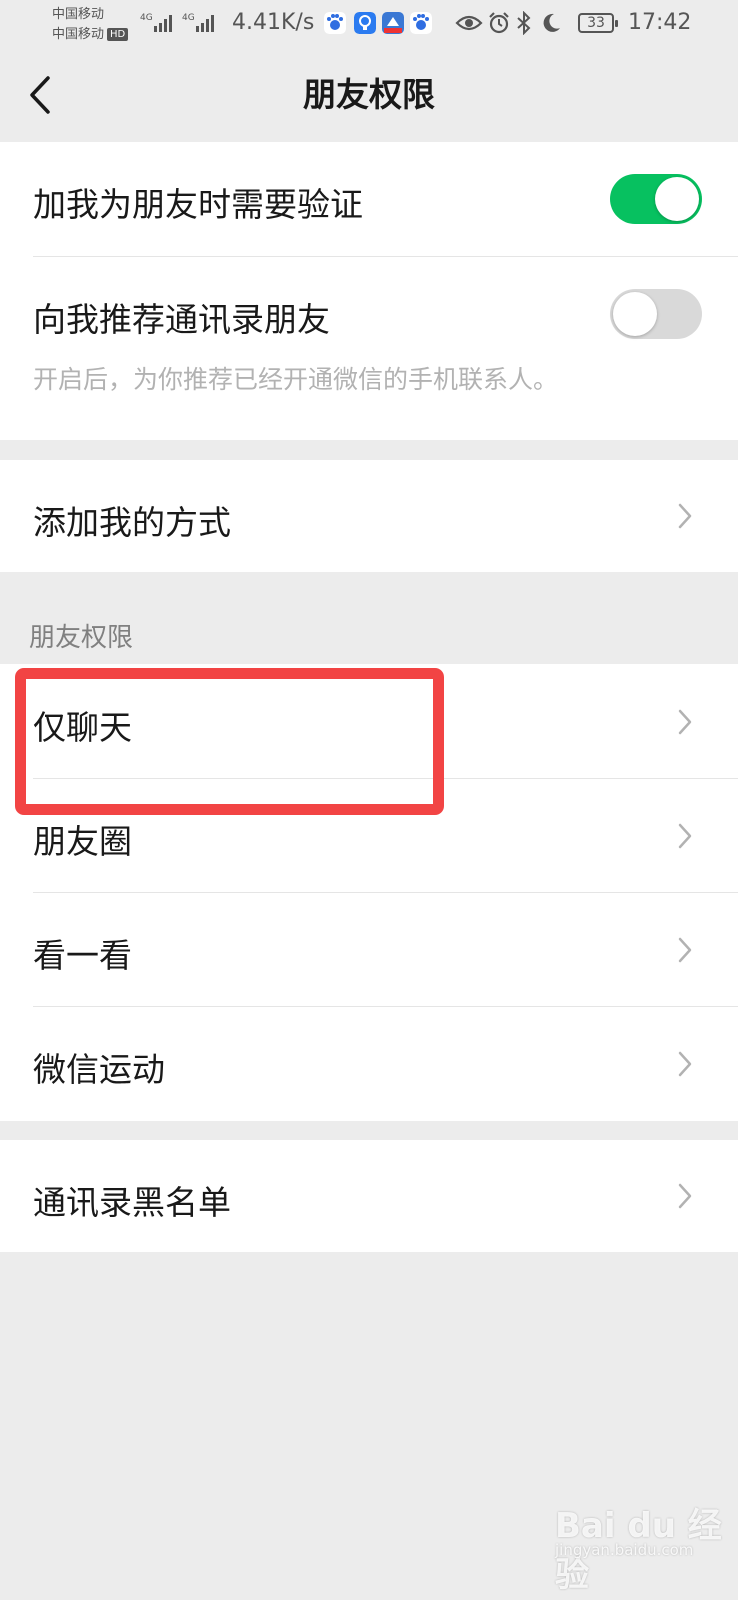  I want to click on hd-badge: HD, so click(118, 34).